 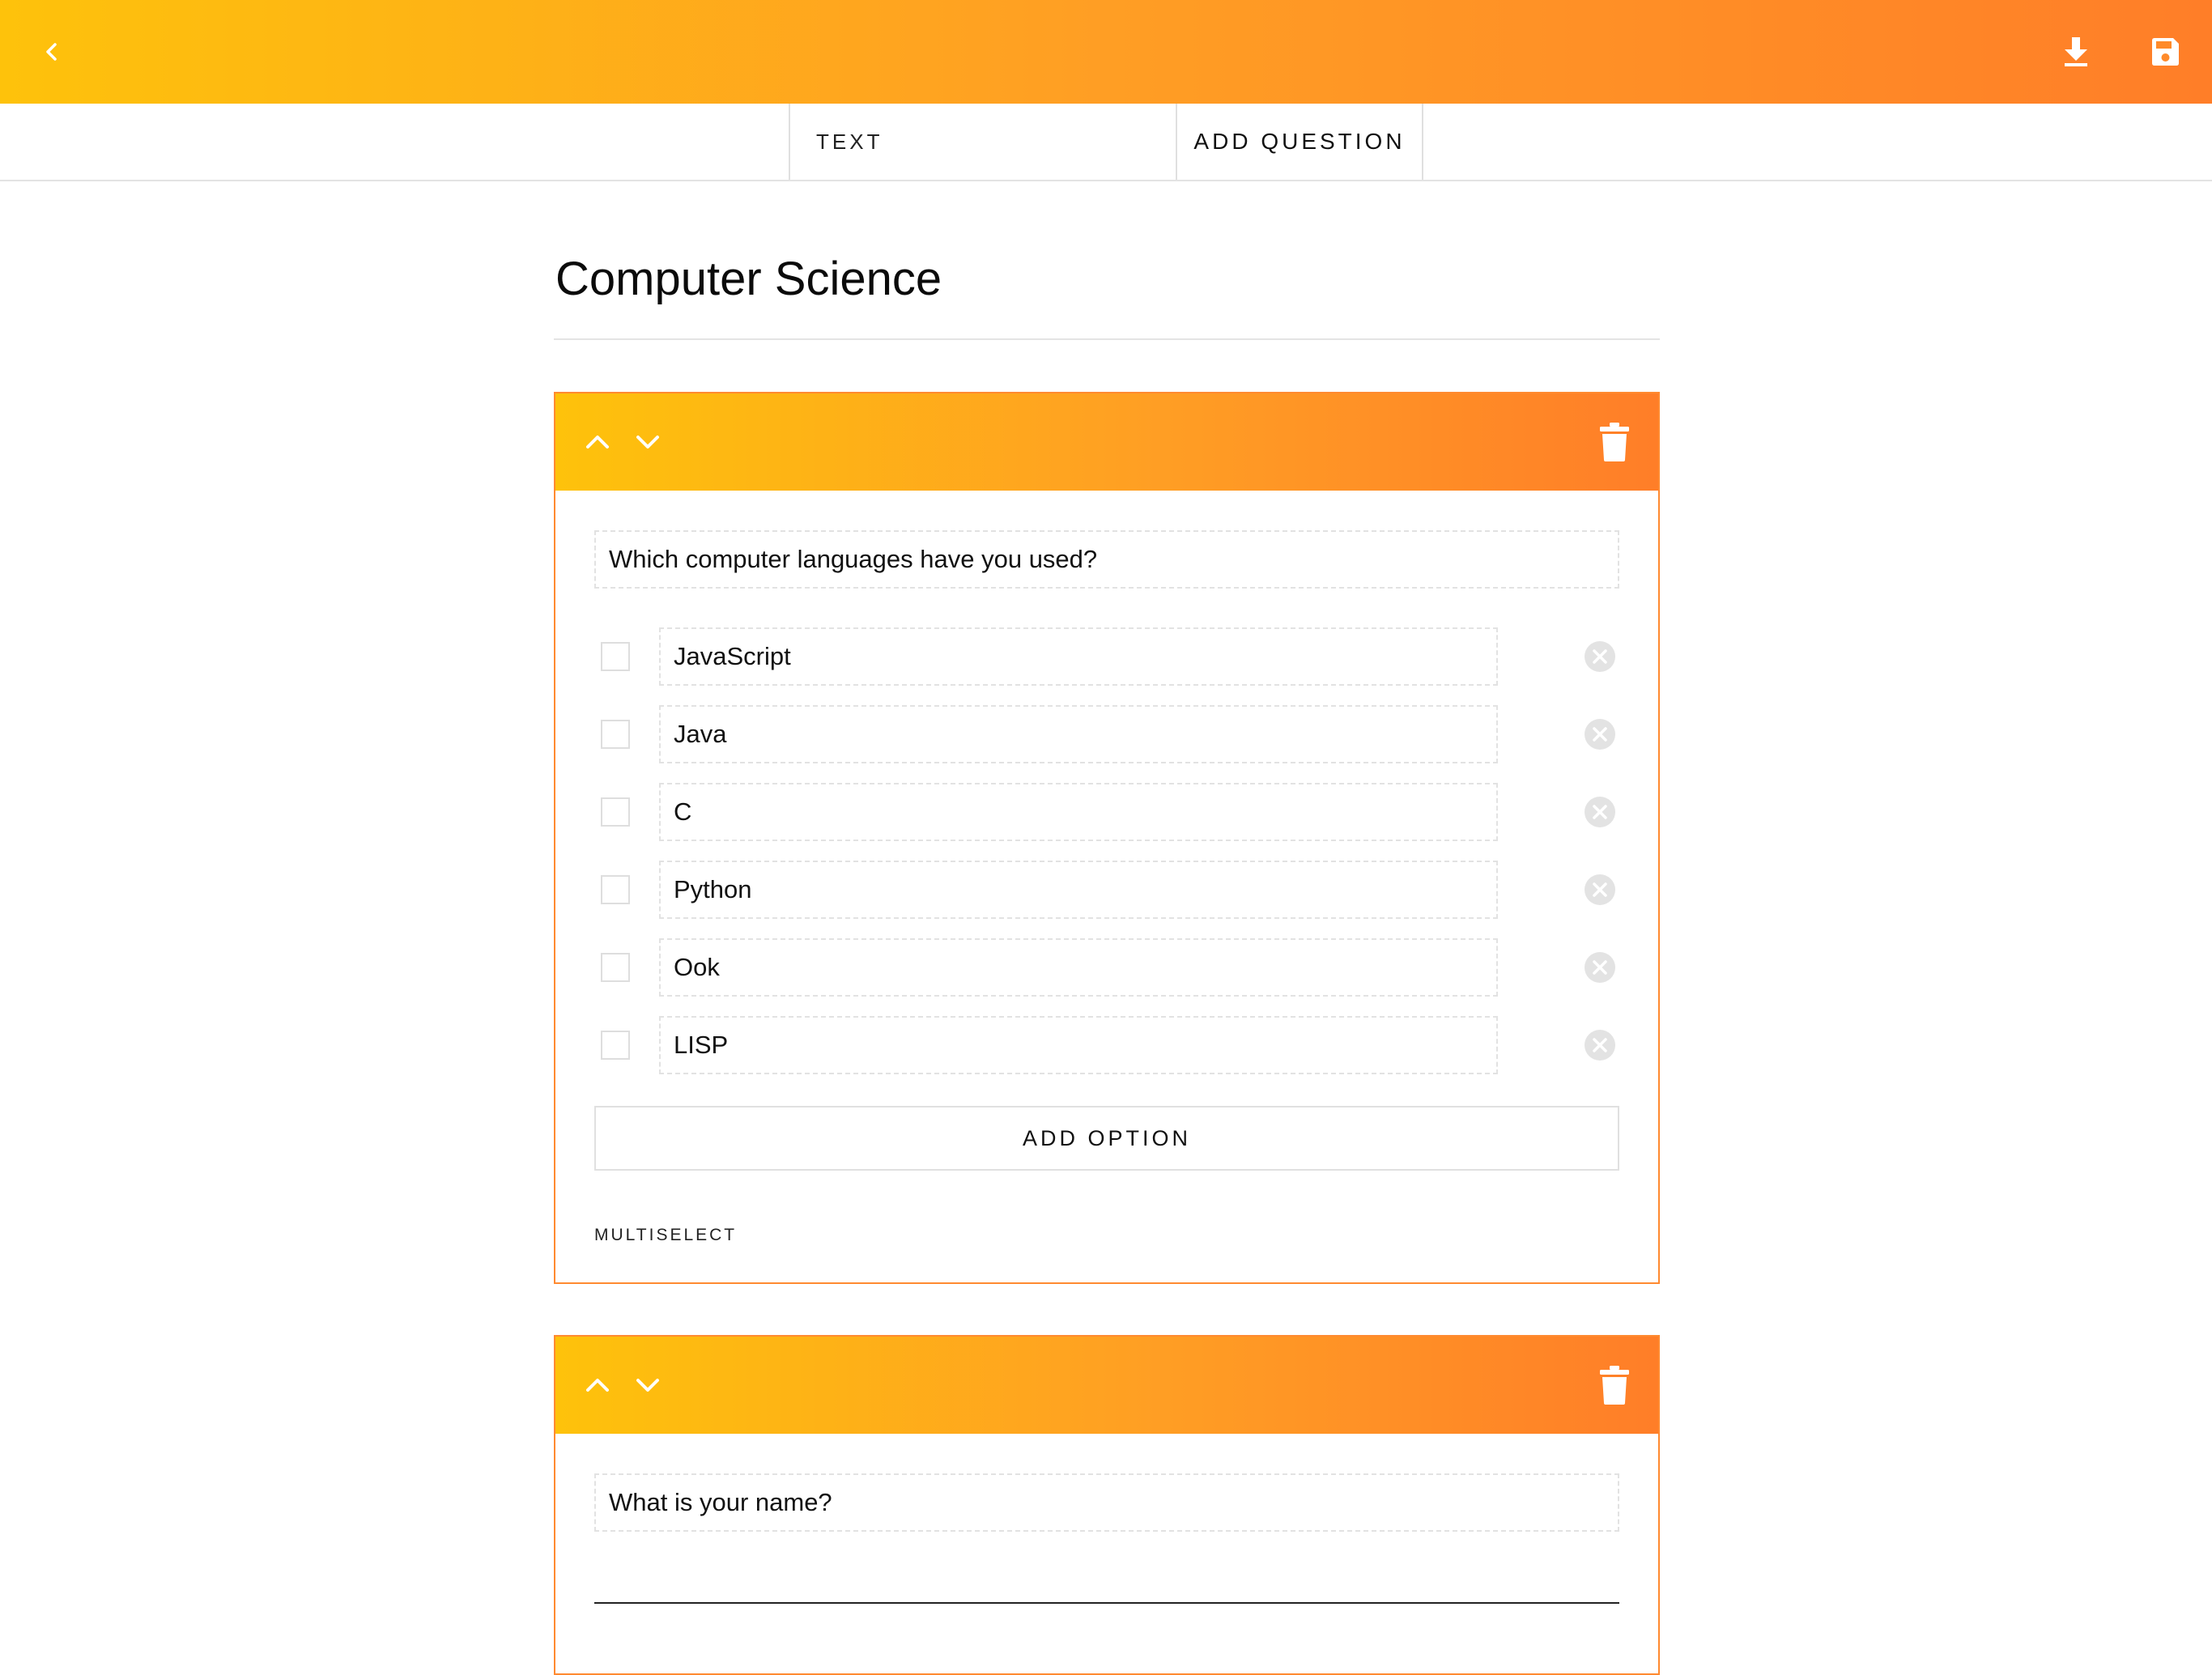 What do you see at coordinates (1106, 1603) in the screenshot?
I see `answer-line` at bounding box center [1106, 1603].